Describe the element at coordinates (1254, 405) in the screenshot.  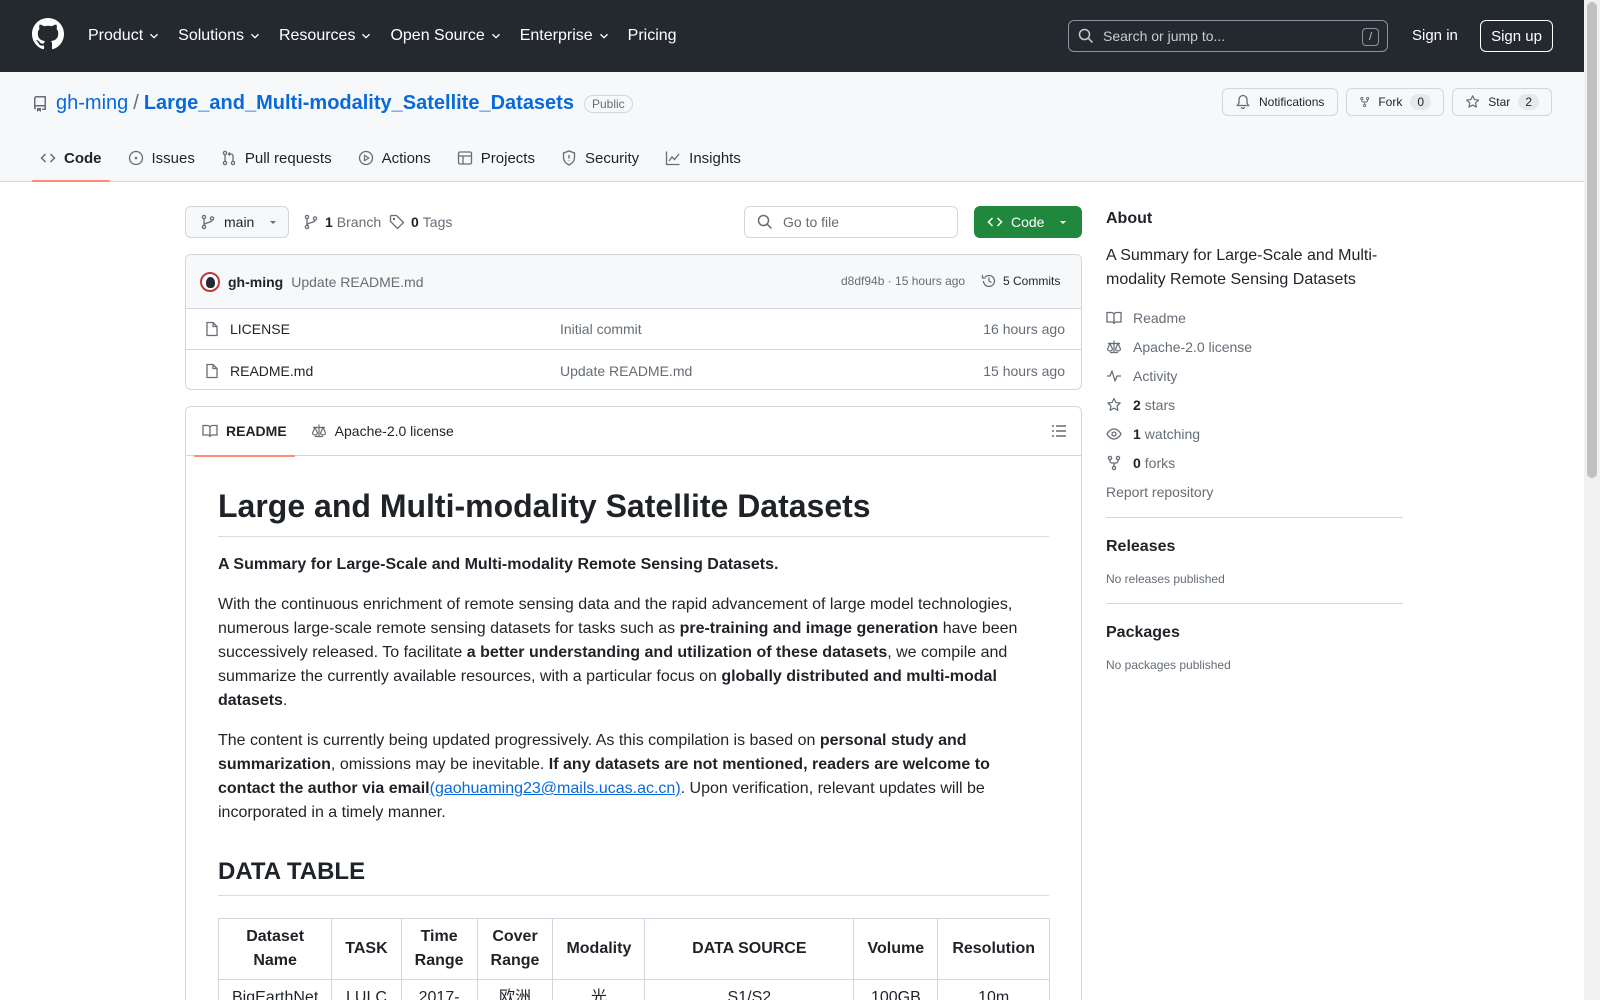
I see `stars-link: 2 stars` at that location.